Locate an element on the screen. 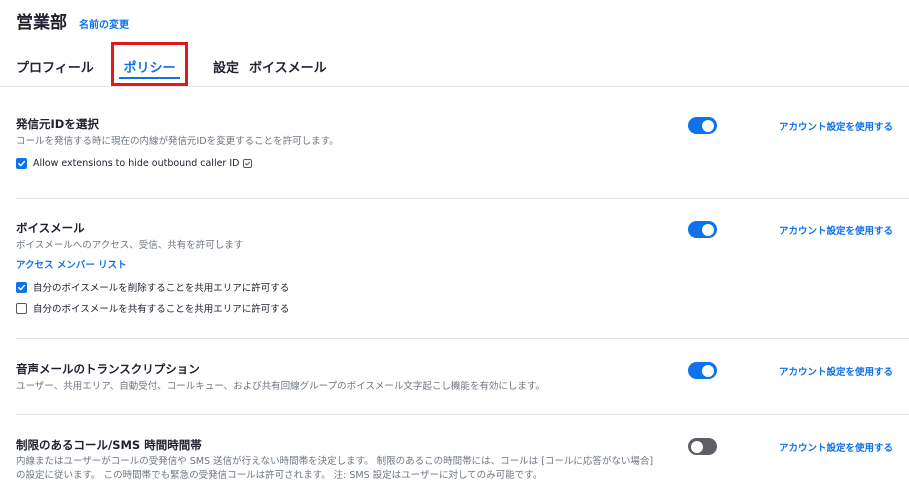  access-member-list-link: アクセス メンバー リスト is located at coordinates (462, 264).